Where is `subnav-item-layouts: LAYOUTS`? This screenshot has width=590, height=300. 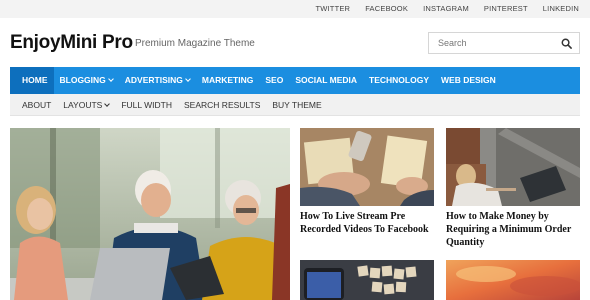 subnav-item-layouts: LAYOUTS is located at coordinates (86, 105).